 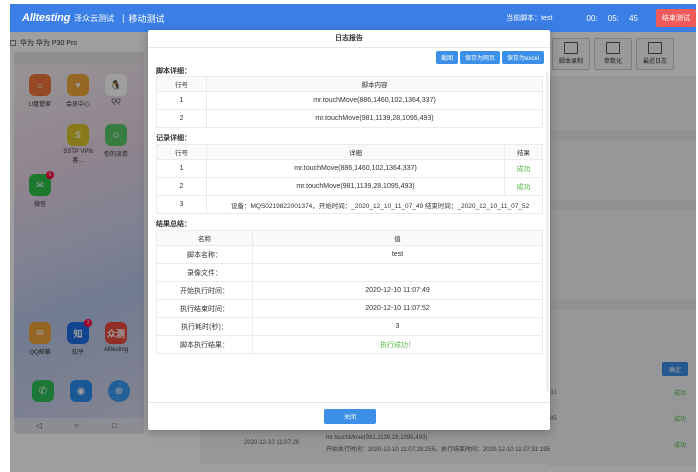 What do you see at coordinates (204, 238) in the screenshot?
I see `summary-header-name: 名称` at bounding box center [204, 238].